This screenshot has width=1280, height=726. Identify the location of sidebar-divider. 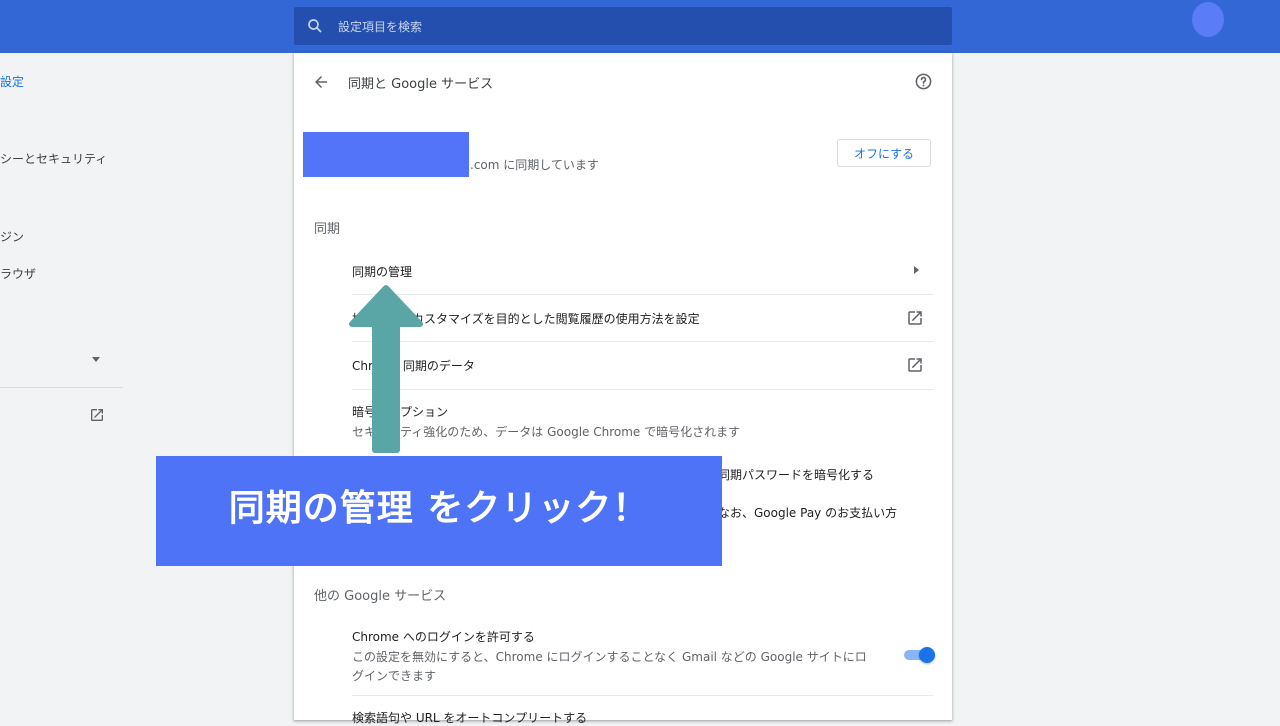
(61, 387).